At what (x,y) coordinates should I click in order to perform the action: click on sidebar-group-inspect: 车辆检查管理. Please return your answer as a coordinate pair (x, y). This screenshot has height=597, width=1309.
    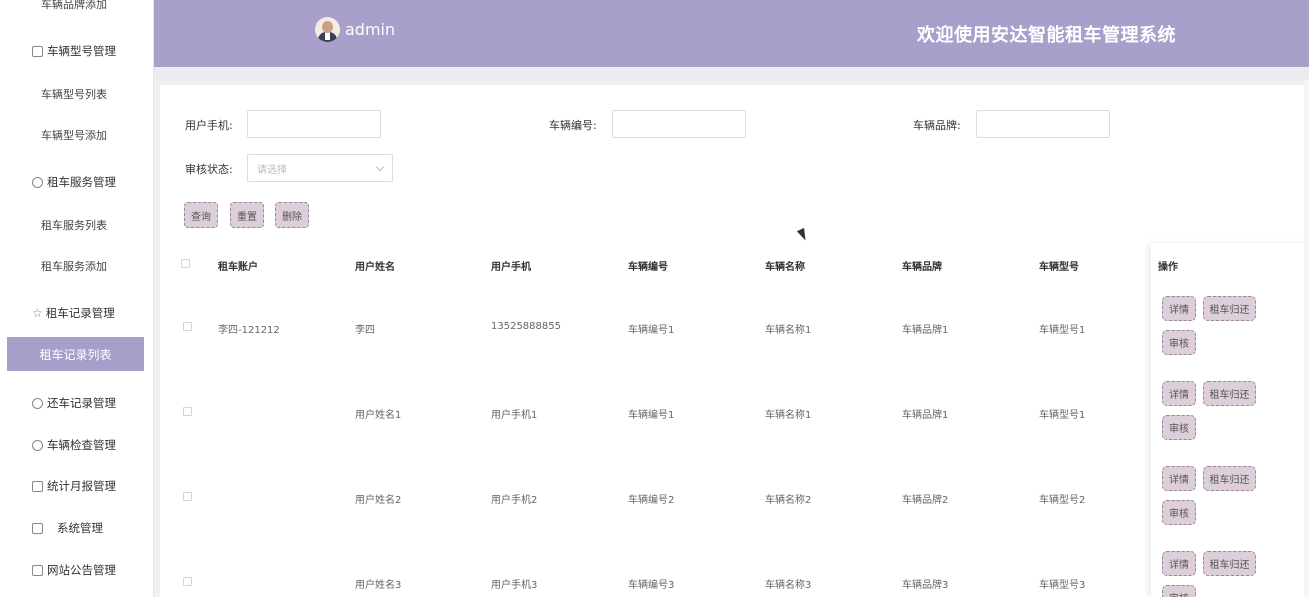
    Looking at the image, I should click on (74, 445).